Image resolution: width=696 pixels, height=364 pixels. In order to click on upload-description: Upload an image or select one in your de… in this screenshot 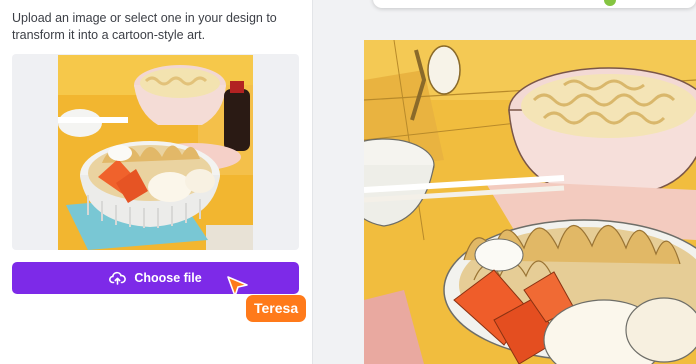, I will do `click(144, 26)`.